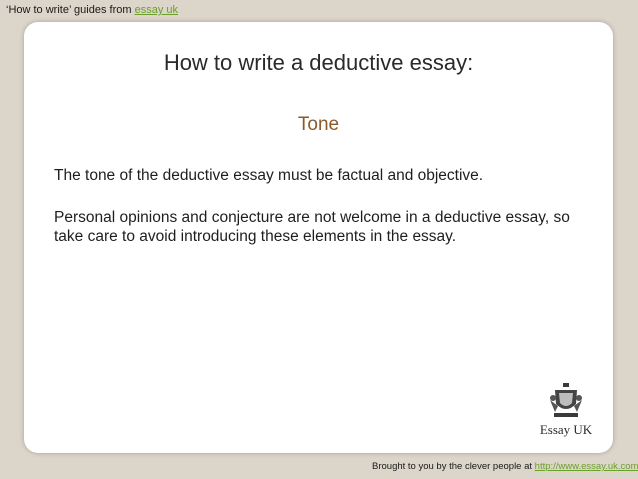  What do you see at coordinates (156, 10) in the screenshot?
I see `essay-uk-link: essay uk` at bounding box center [156, 10].